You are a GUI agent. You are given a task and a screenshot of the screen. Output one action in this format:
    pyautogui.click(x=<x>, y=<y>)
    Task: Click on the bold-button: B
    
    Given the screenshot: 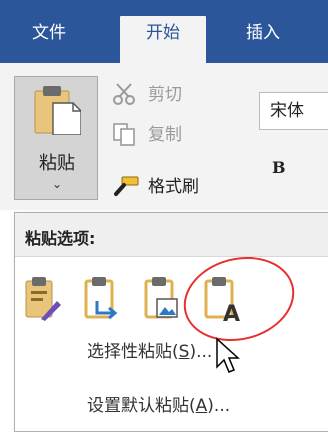 What is the action you would take?
    pyautogui.click(x=279, y=167)
    